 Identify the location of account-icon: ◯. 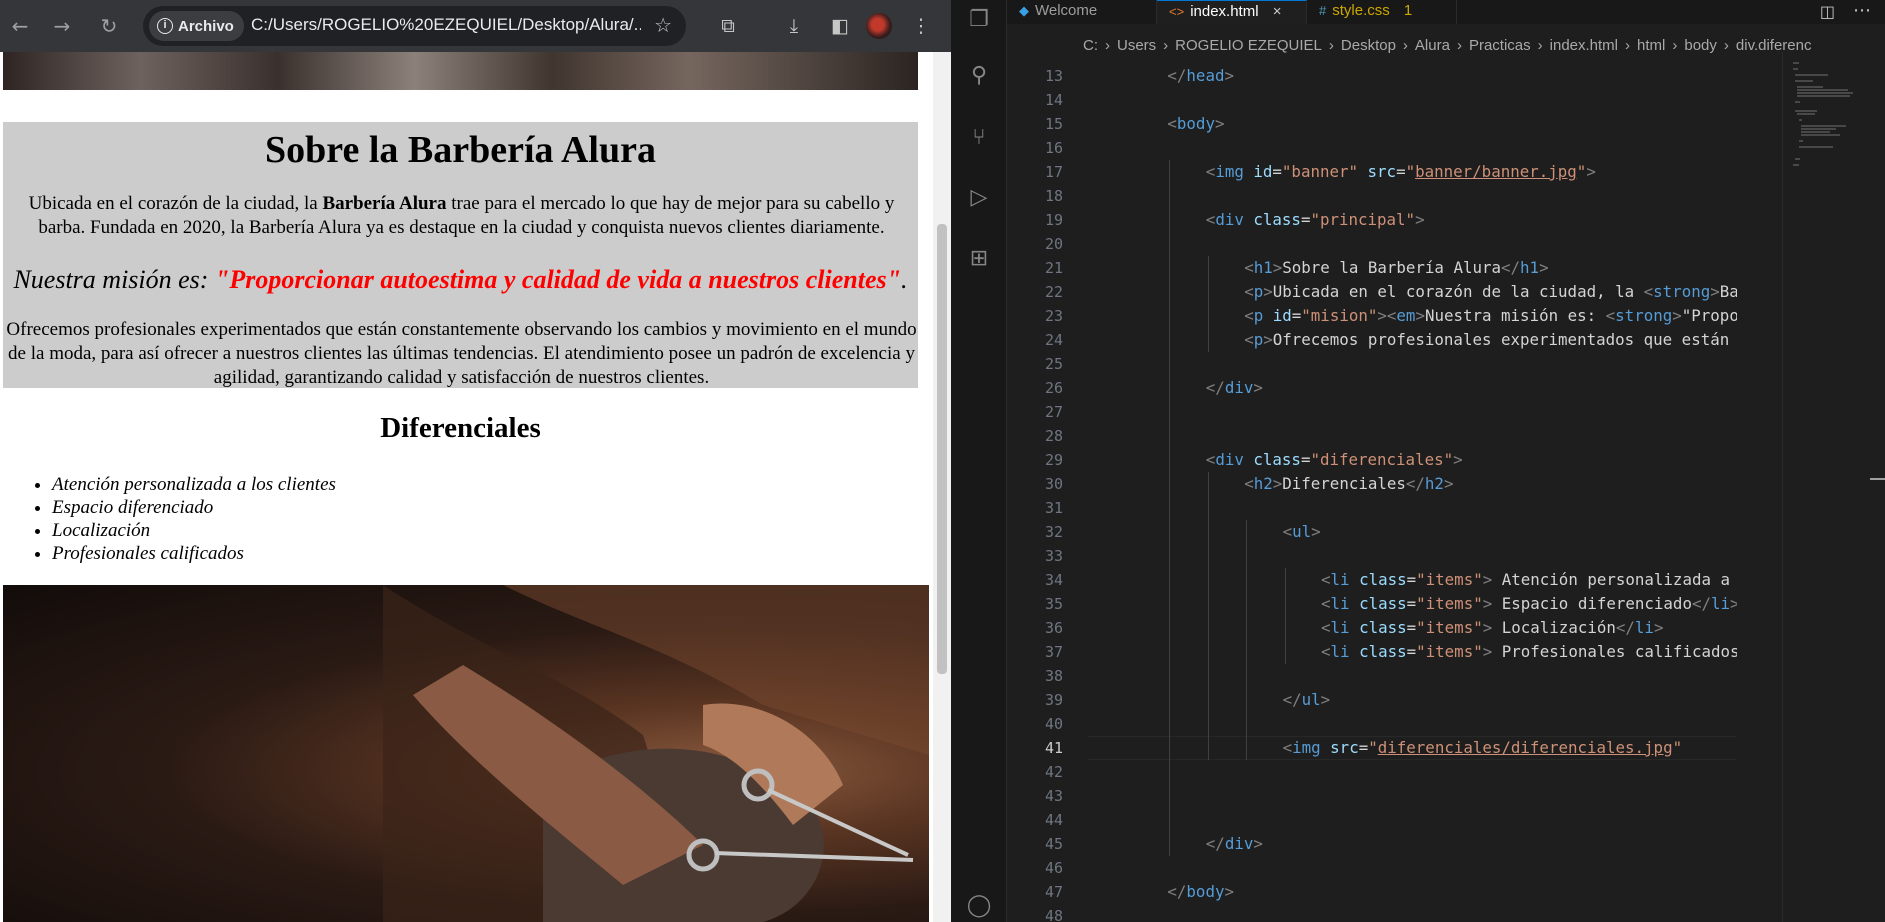
(979, 906).